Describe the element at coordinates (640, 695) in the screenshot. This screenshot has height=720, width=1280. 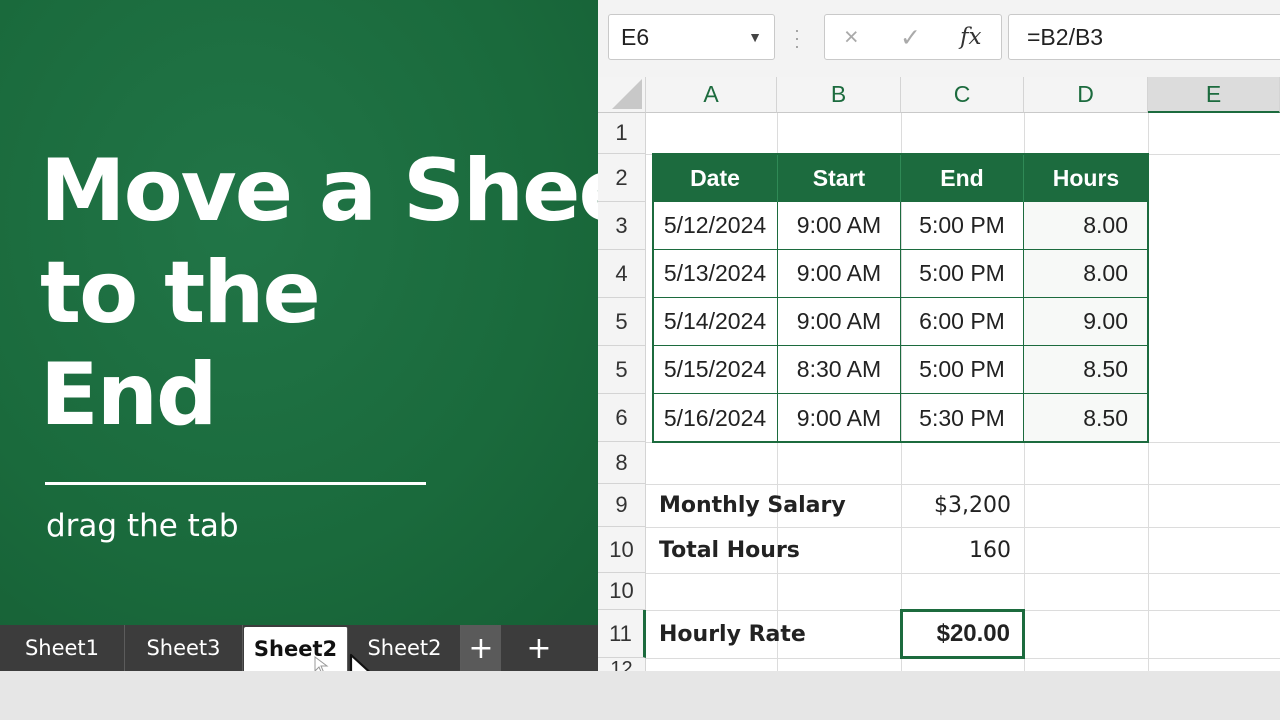
I see `bottom-strip` at that location.